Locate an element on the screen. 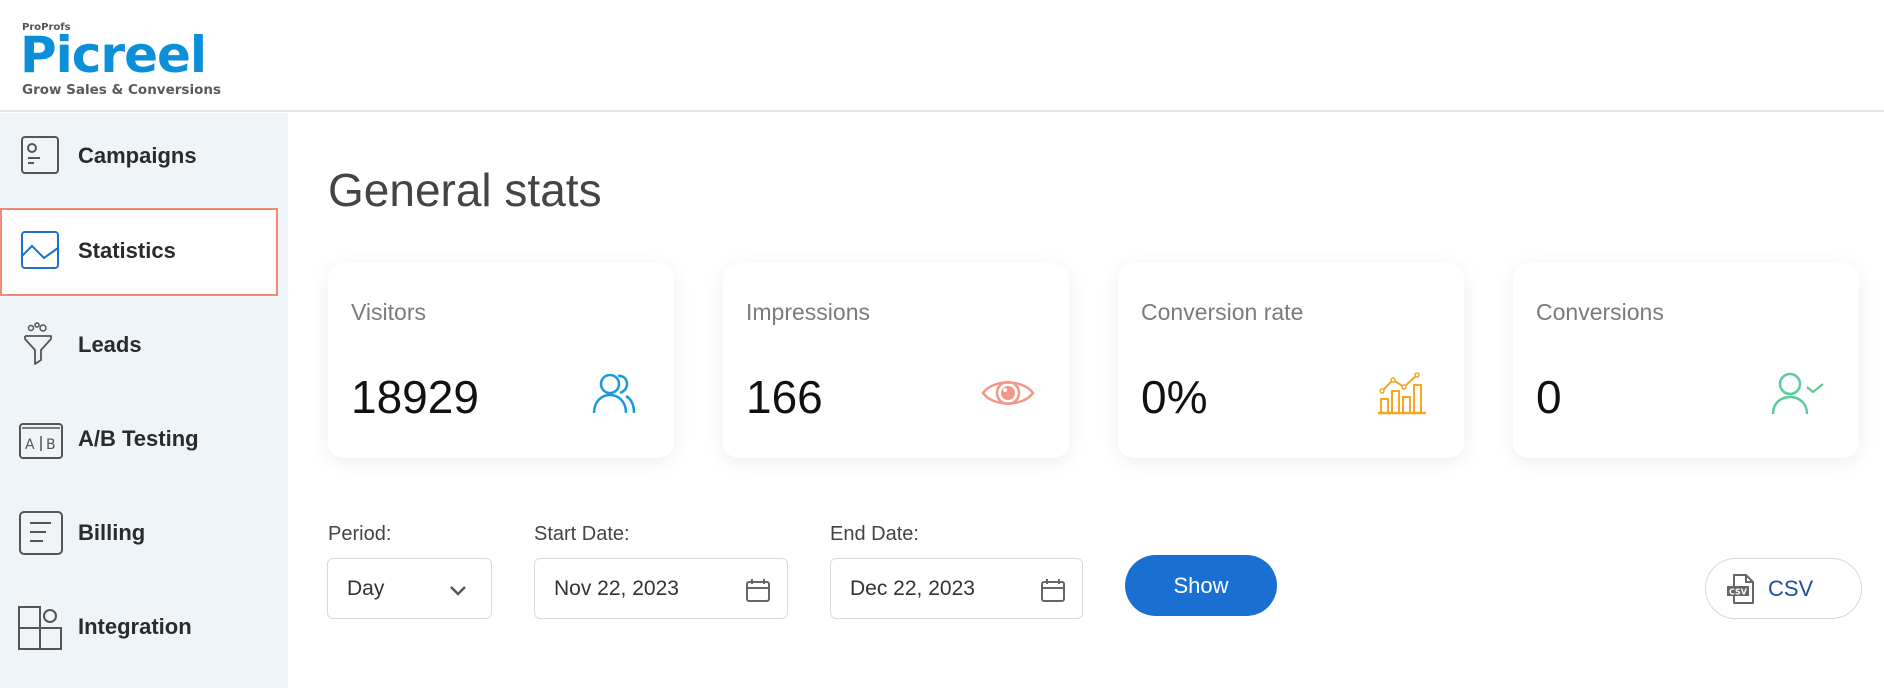 This screenshot has width=1884, height=688. end-date-input: Dec 22, 2023 is located at coordinates (956, 588).